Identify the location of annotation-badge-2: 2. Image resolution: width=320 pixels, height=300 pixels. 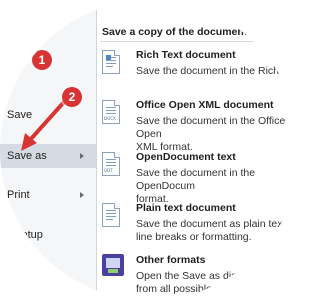
(72, 97).